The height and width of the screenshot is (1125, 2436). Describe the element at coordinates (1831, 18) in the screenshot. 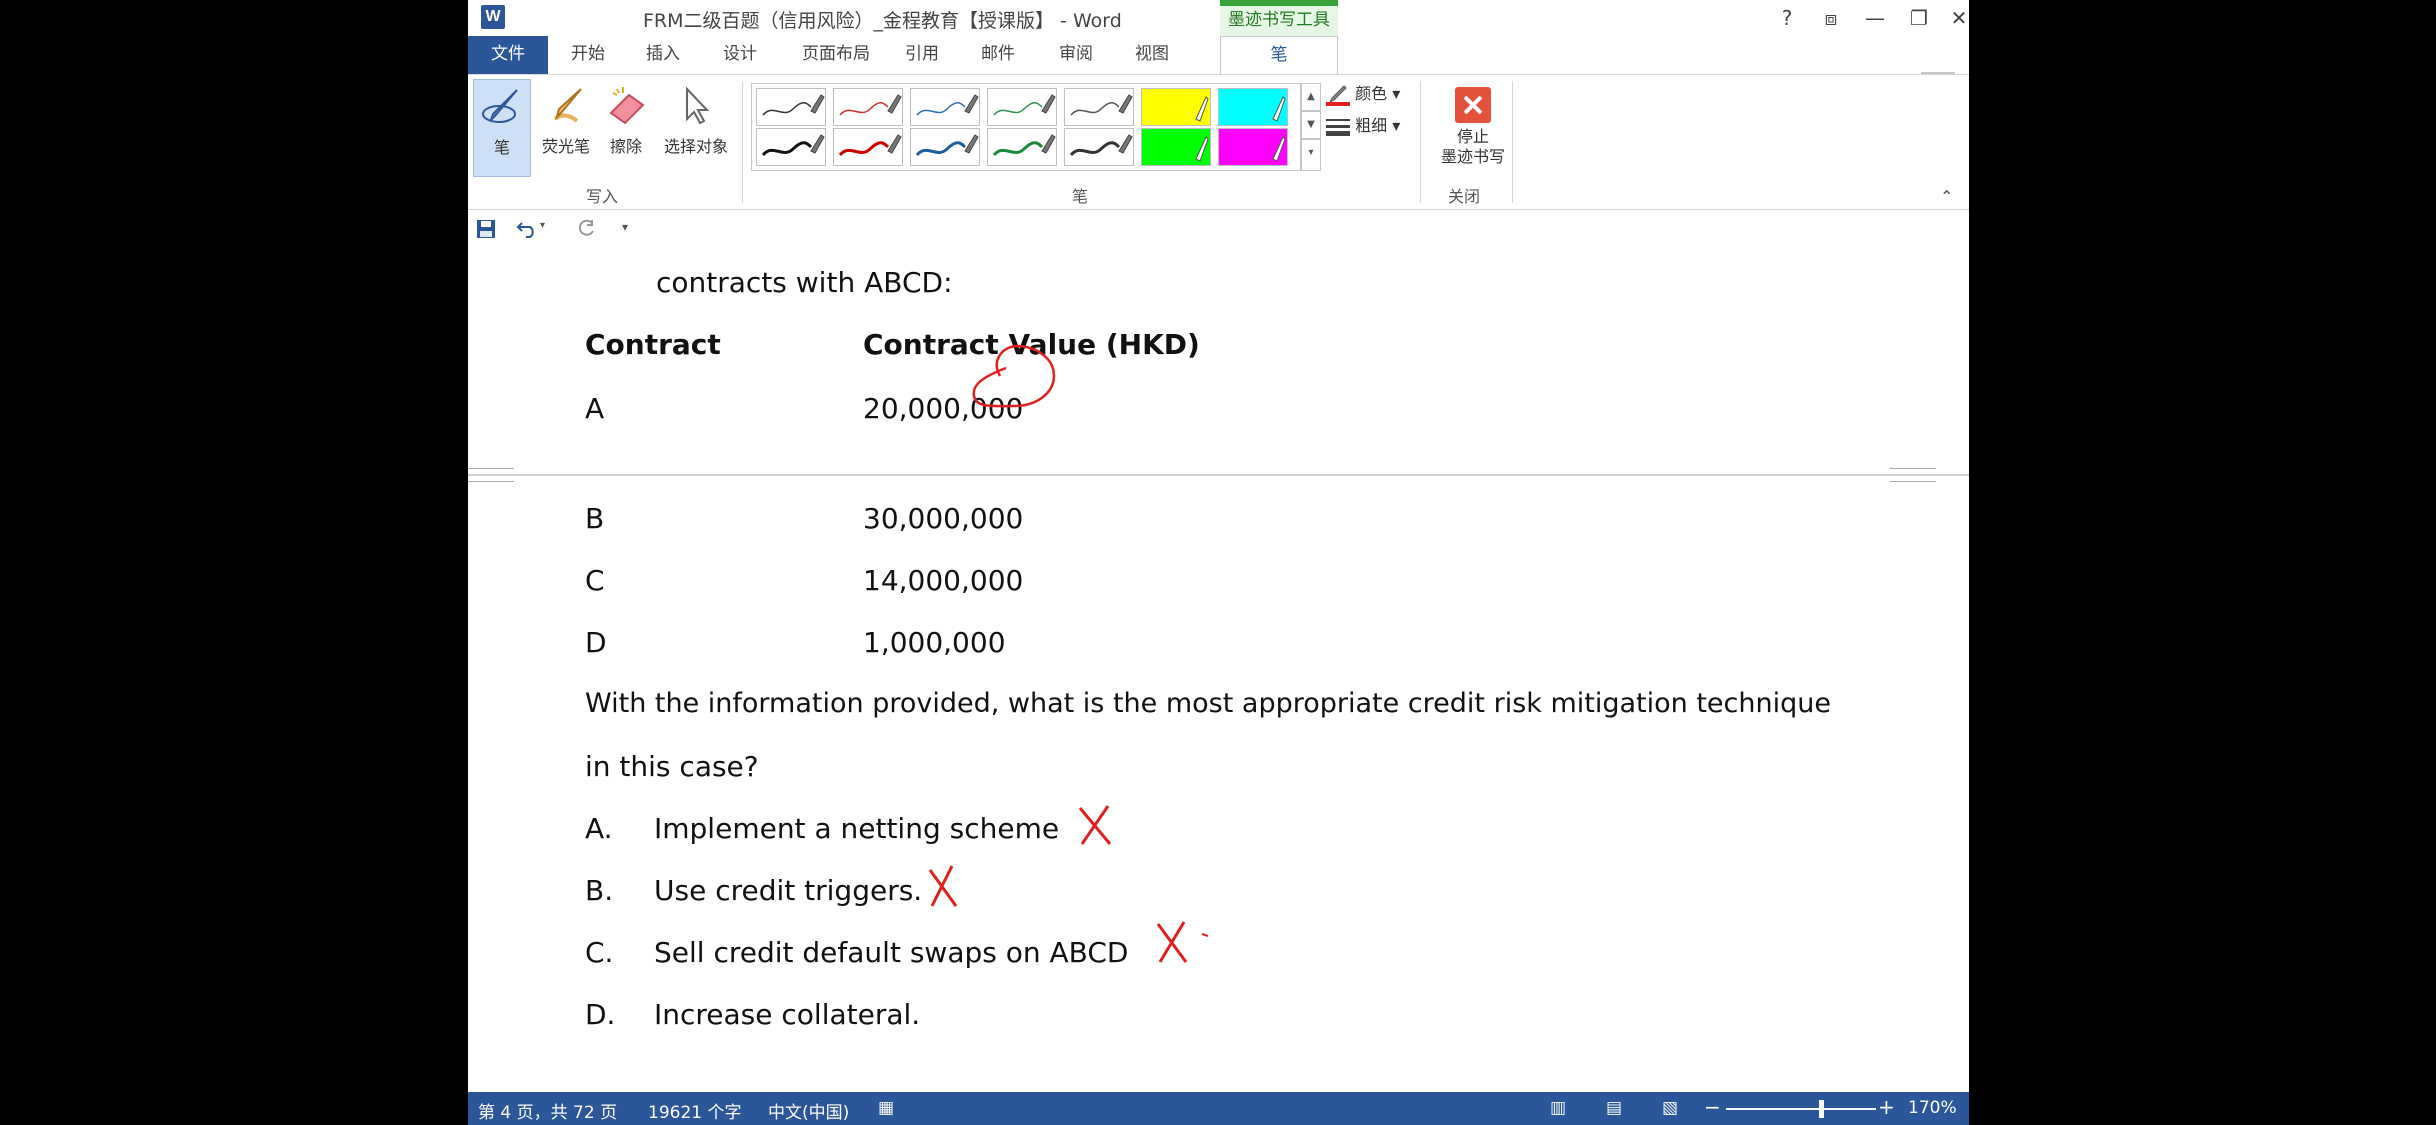

I see `ribbon-display-options-button: ⧈` at that location.